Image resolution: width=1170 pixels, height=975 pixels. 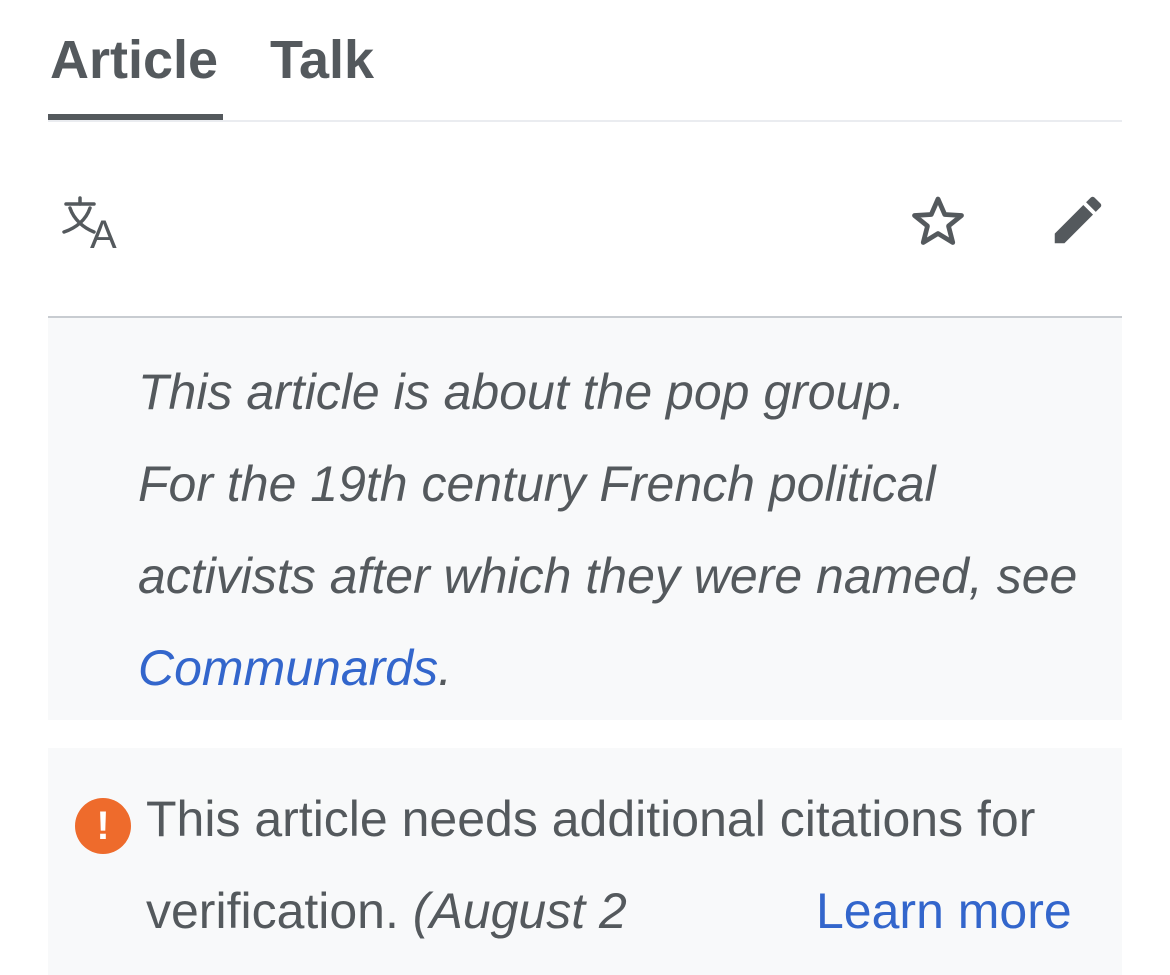 What do you see at coordinates (134, 60) in the screenshot?
I see `tab-article: Article` at bounding box center [134, 60].